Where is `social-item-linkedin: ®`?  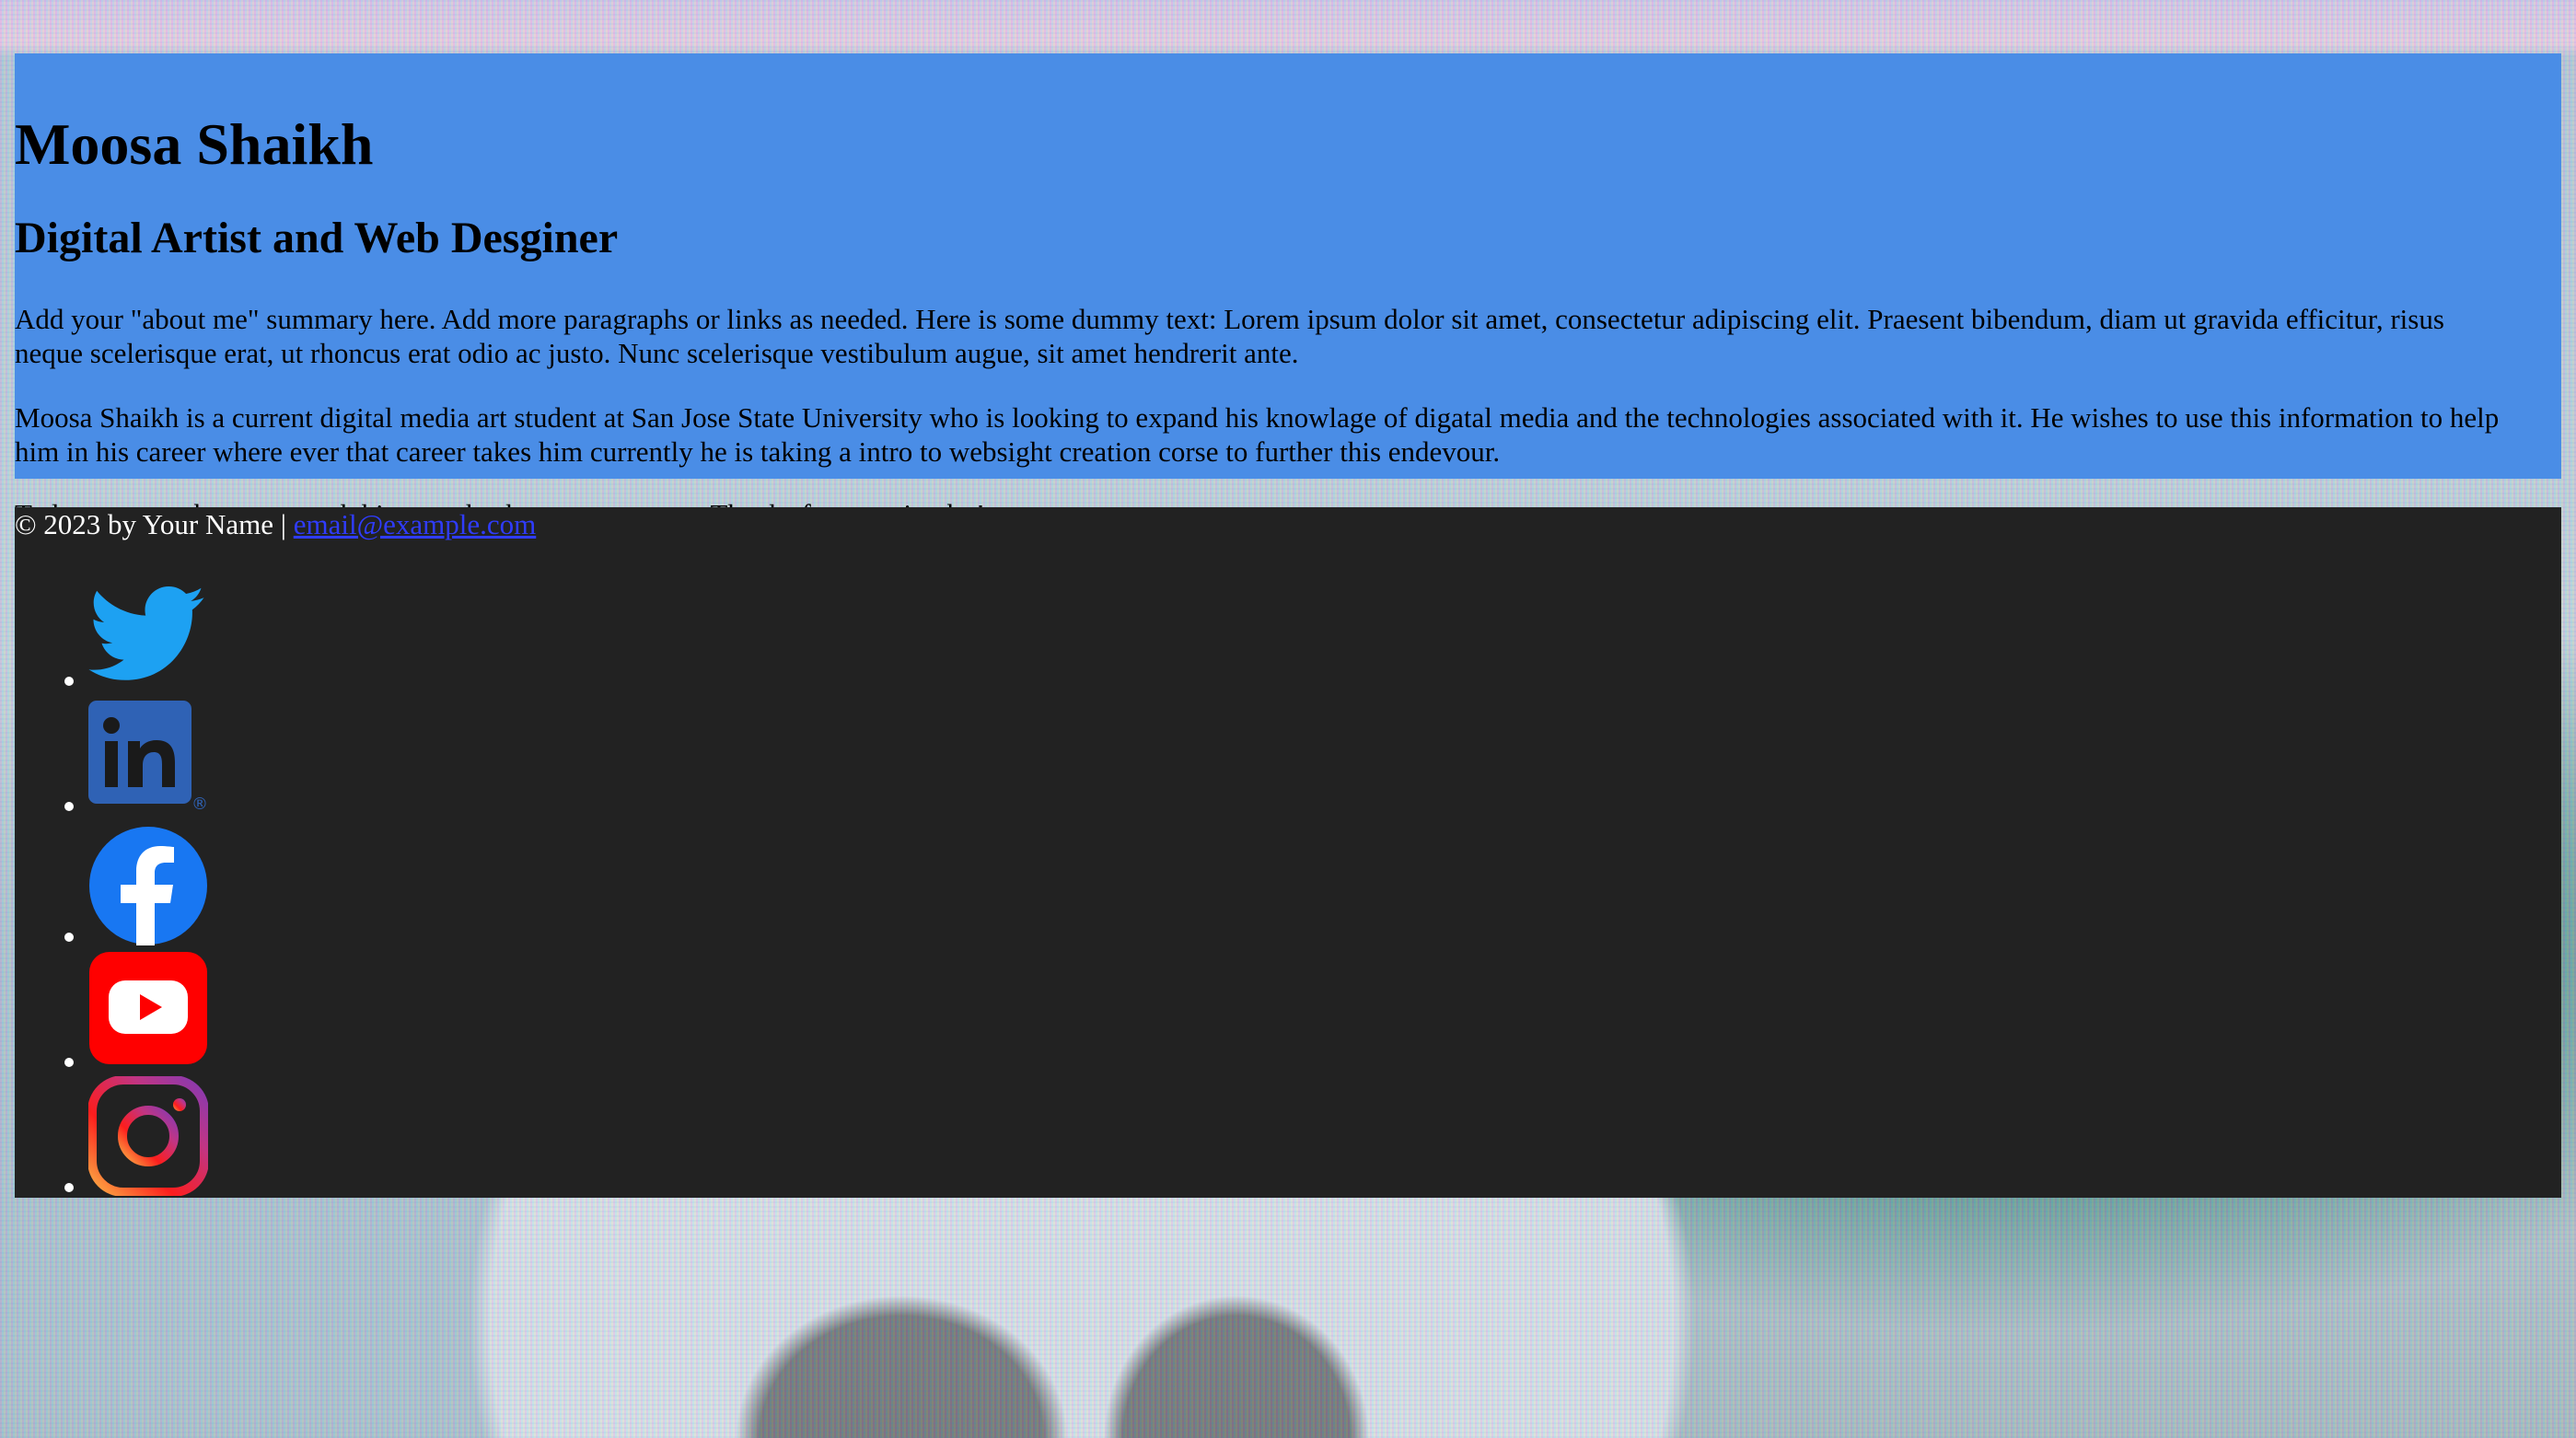 social-item-linkedin: ® is located at coordinates (111, 764).